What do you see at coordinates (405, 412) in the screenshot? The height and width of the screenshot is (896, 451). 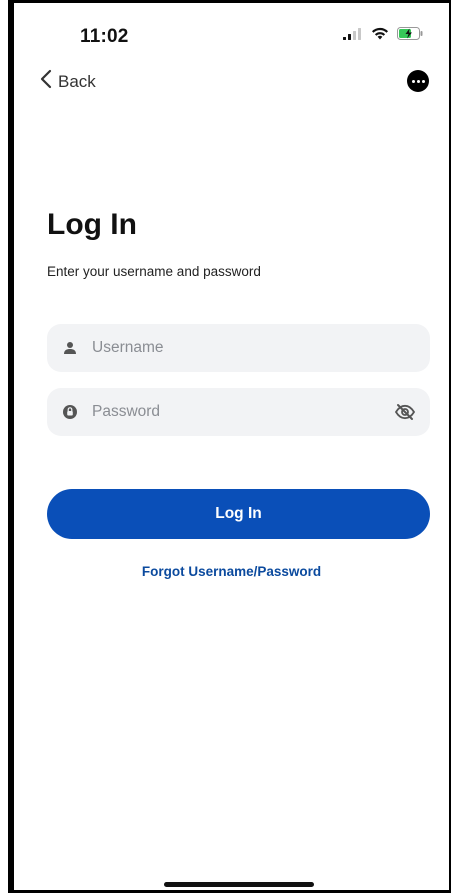 I see `eye-off-icon` at bounding box center [405, 412].